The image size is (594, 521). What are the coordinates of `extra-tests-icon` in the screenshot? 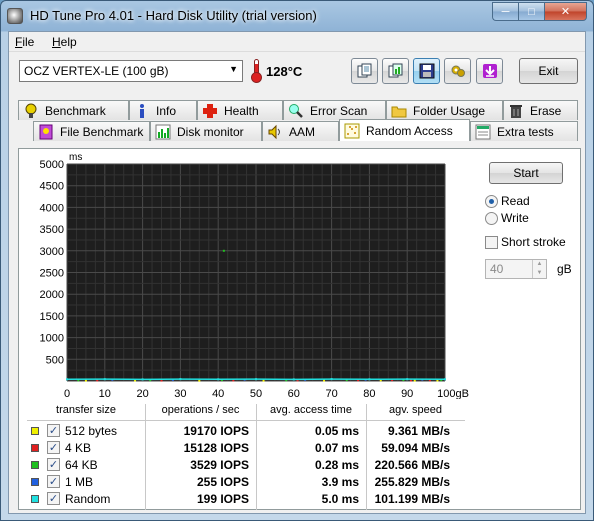 It's located at (483, 132).